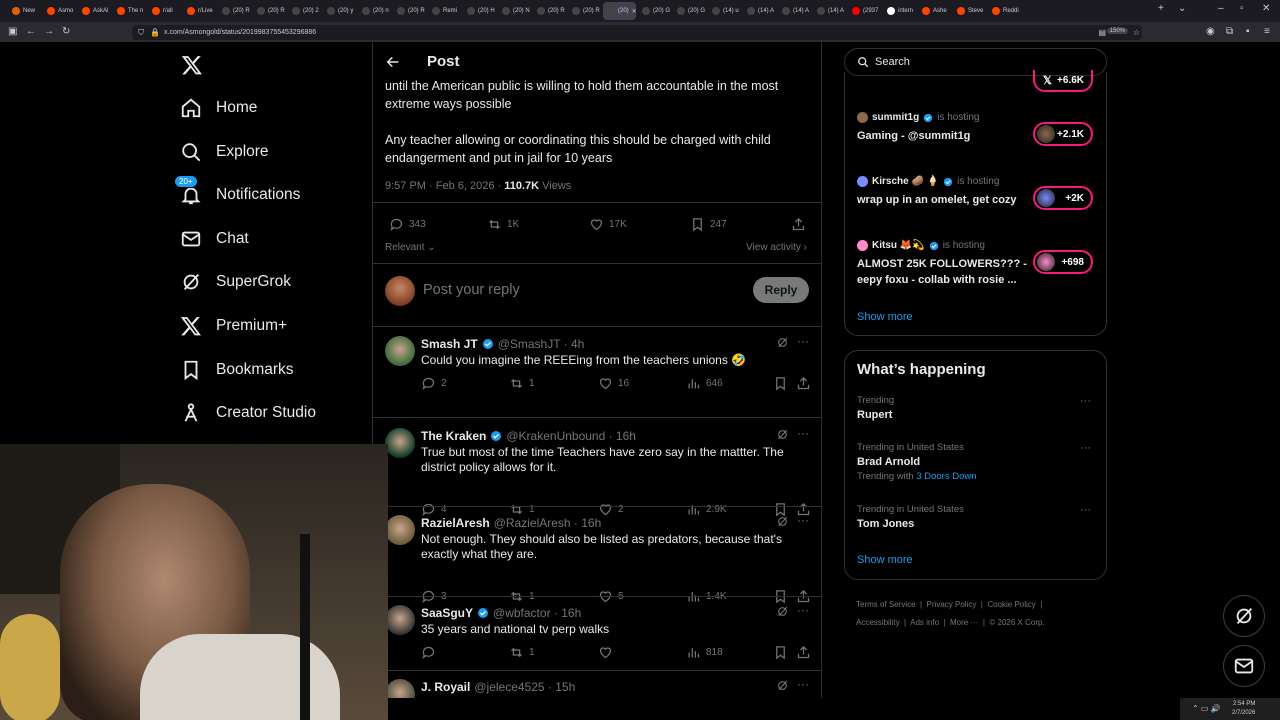 This screenshot has height=720, width=1280. I want to click on browser-tab: r/Live, so click(199, 11).